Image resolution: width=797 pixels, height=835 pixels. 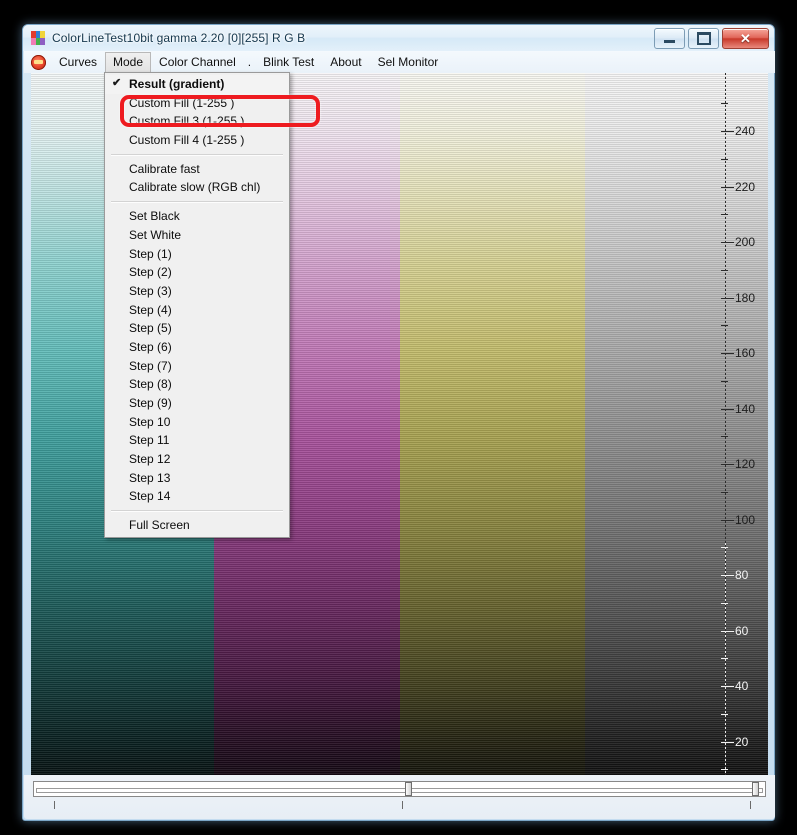 What do you see at coordinates (150, 346) in the screenshot?
I see `popup-menu-item-label: Step (6)` at bounding box center [150, 346].